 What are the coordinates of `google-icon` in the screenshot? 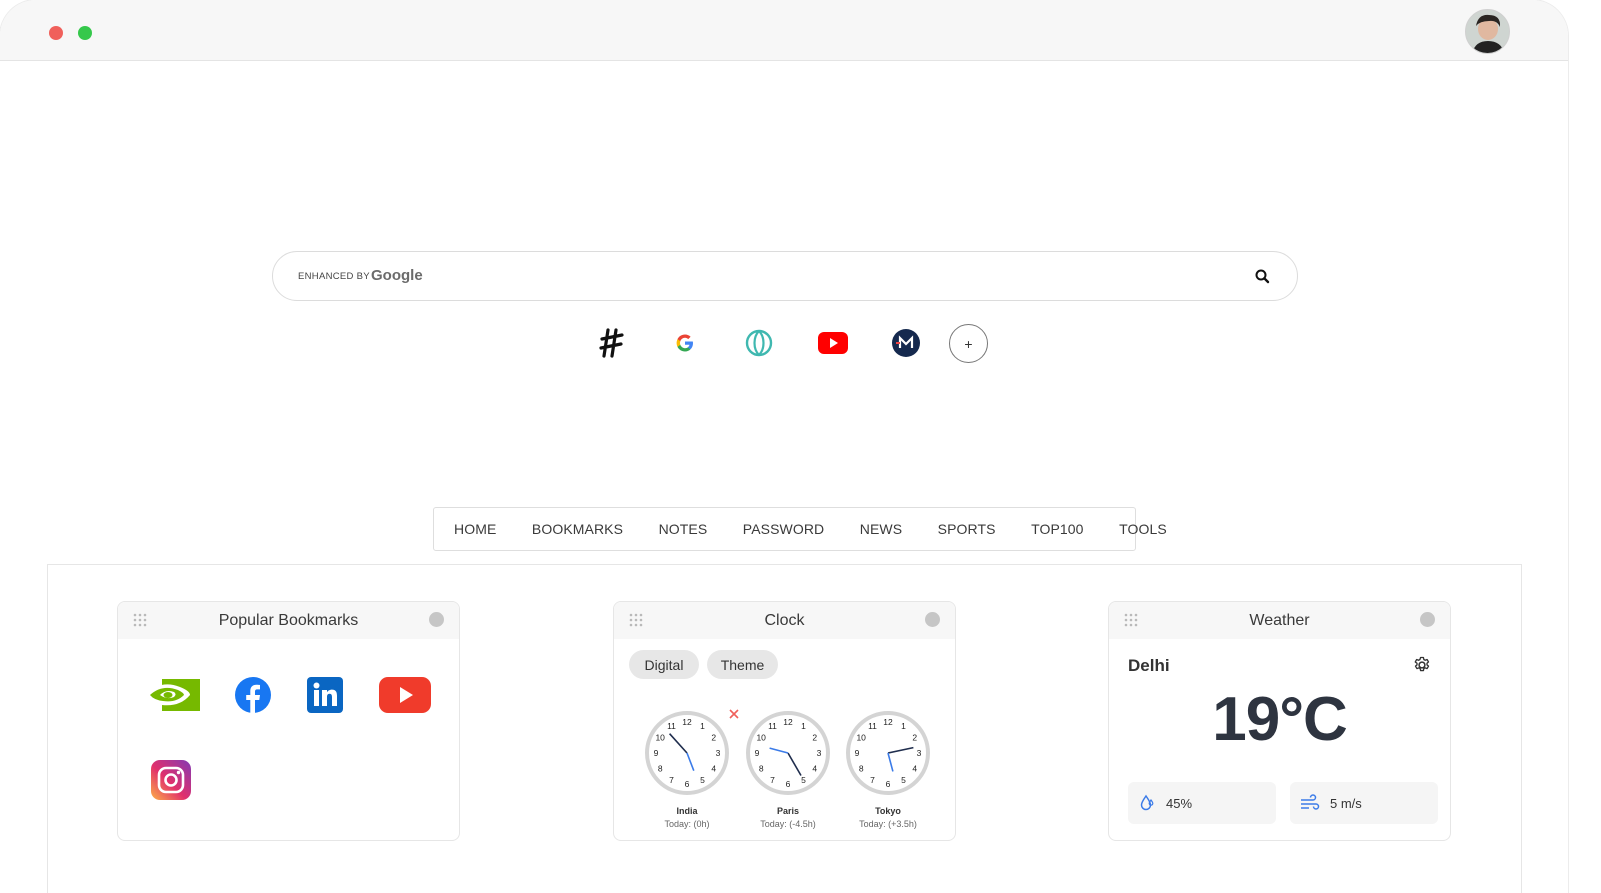 It's located at (684, 343).